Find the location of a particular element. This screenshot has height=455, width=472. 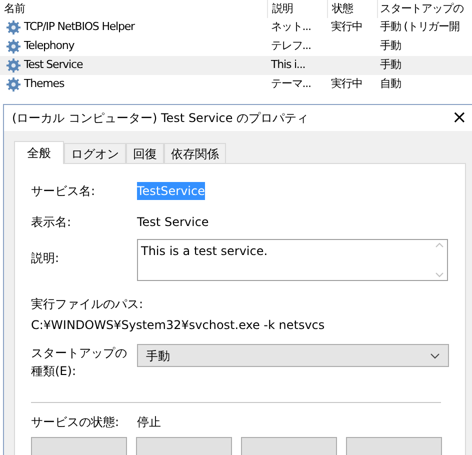

field-label: 説明: is located at coordinates (45, 258).